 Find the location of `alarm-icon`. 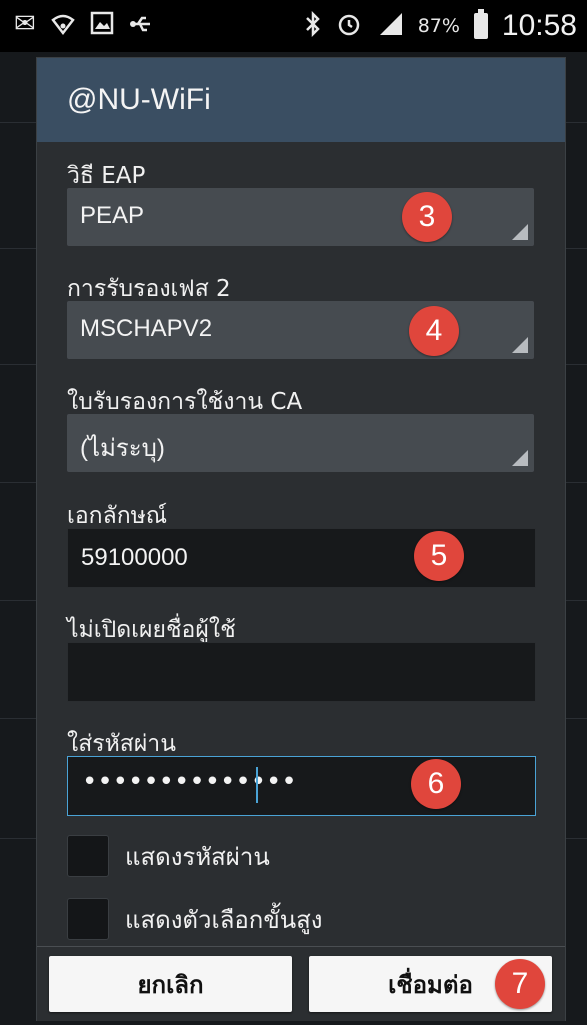

alarm-icon is located at coordinates (349, 26).